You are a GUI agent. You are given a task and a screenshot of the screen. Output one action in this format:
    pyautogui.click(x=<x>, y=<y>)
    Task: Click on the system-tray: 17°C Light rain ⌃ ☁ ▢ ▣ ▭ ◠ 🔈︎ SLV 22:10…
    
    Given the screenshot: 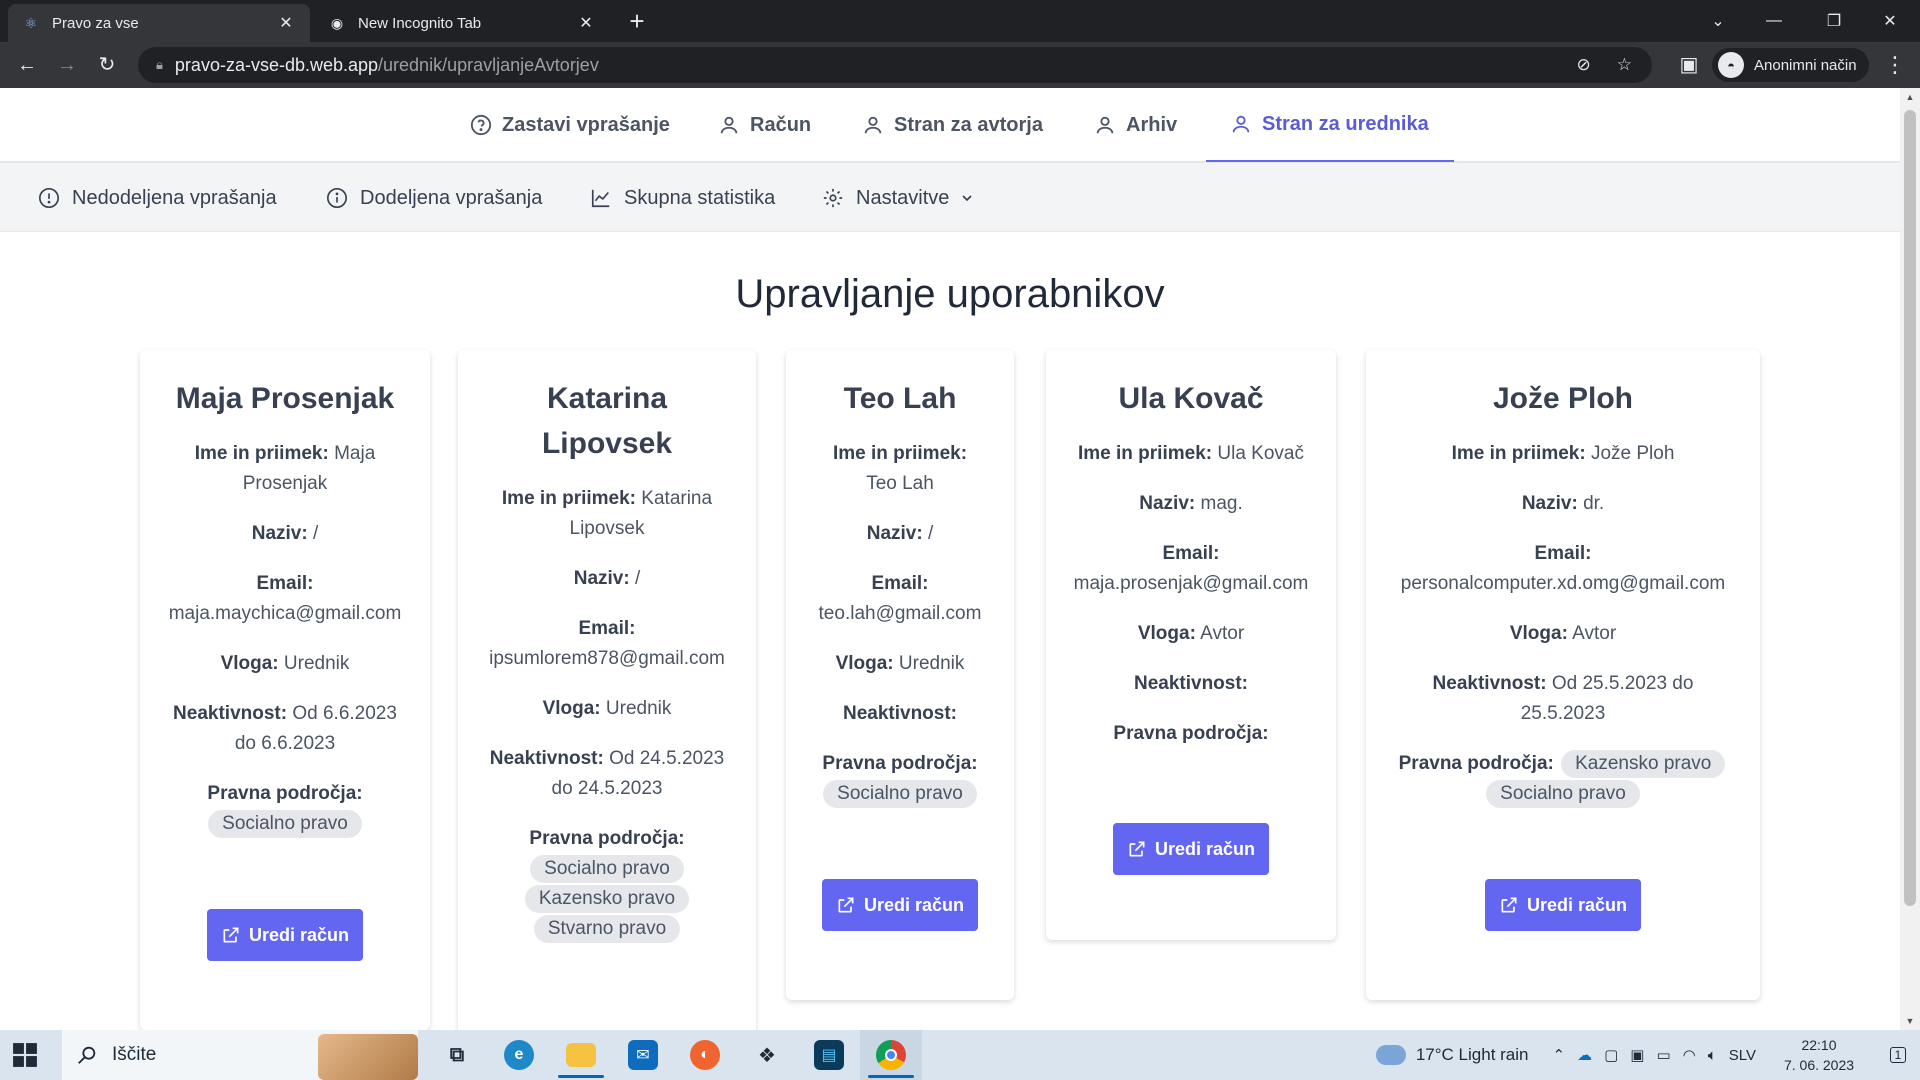 What is the action you would take?
    pyautogui.click(x=1647, y=1055)
    